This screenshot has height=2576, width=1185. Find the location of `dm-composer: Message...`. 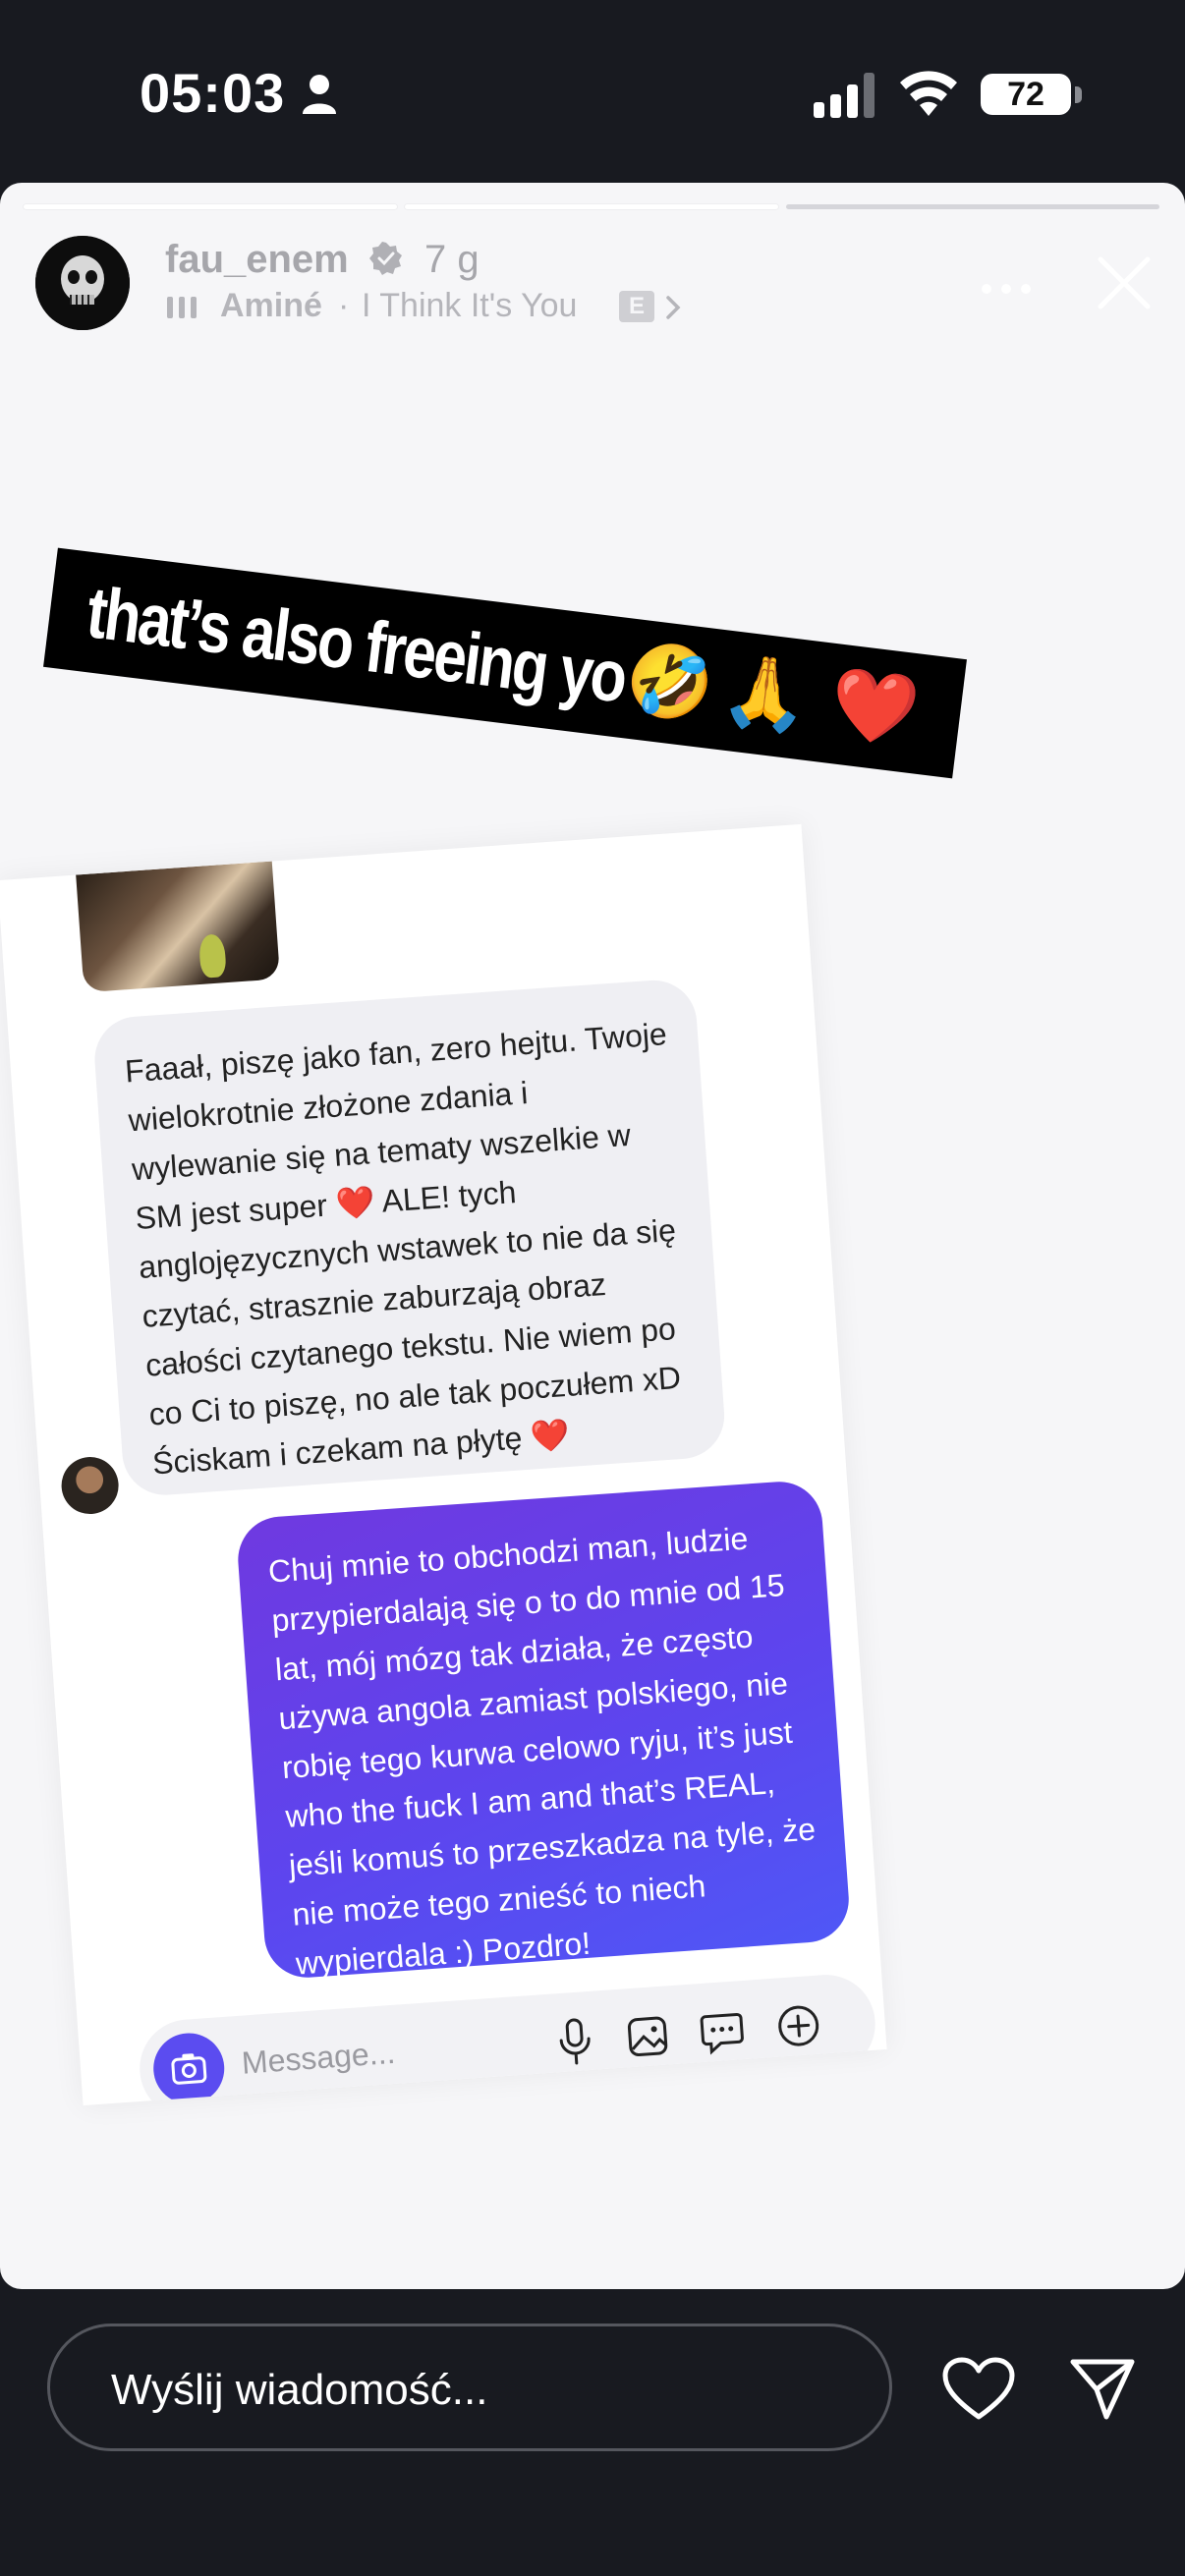

dm-composer: Message... is located at coordinates (507, 2038).